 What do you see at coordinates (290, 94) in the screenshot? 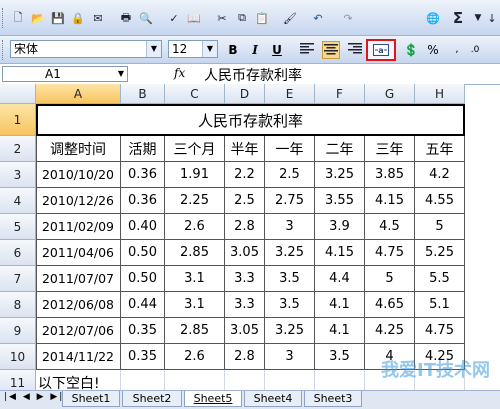
I see `column-header-e: E` at bounding box center [290, 94].